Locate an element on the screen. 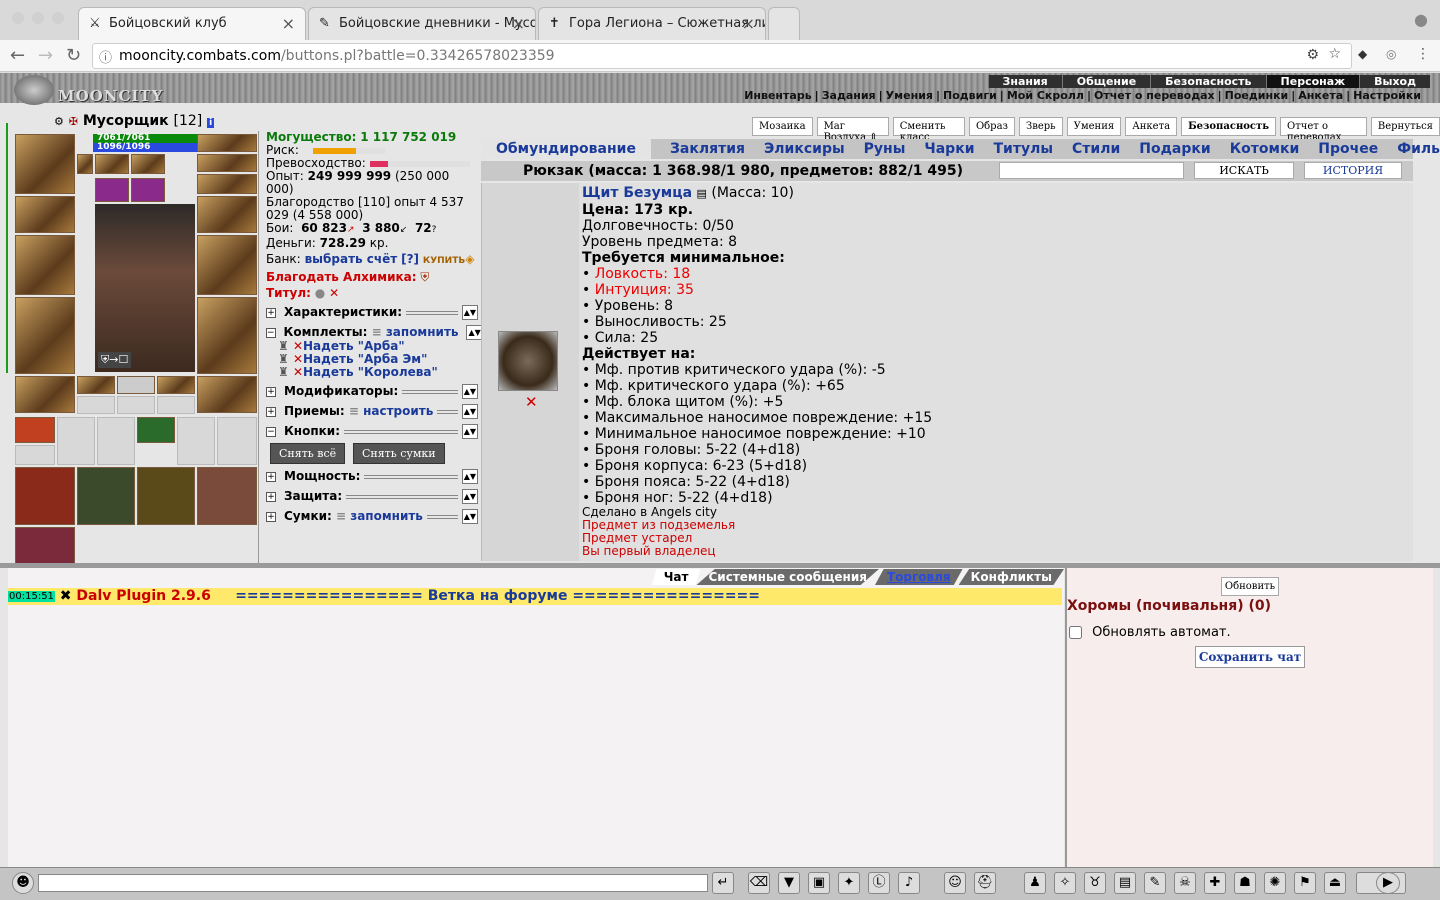  buy-link: КУПИТЬ is located at coordinates (444, 261).